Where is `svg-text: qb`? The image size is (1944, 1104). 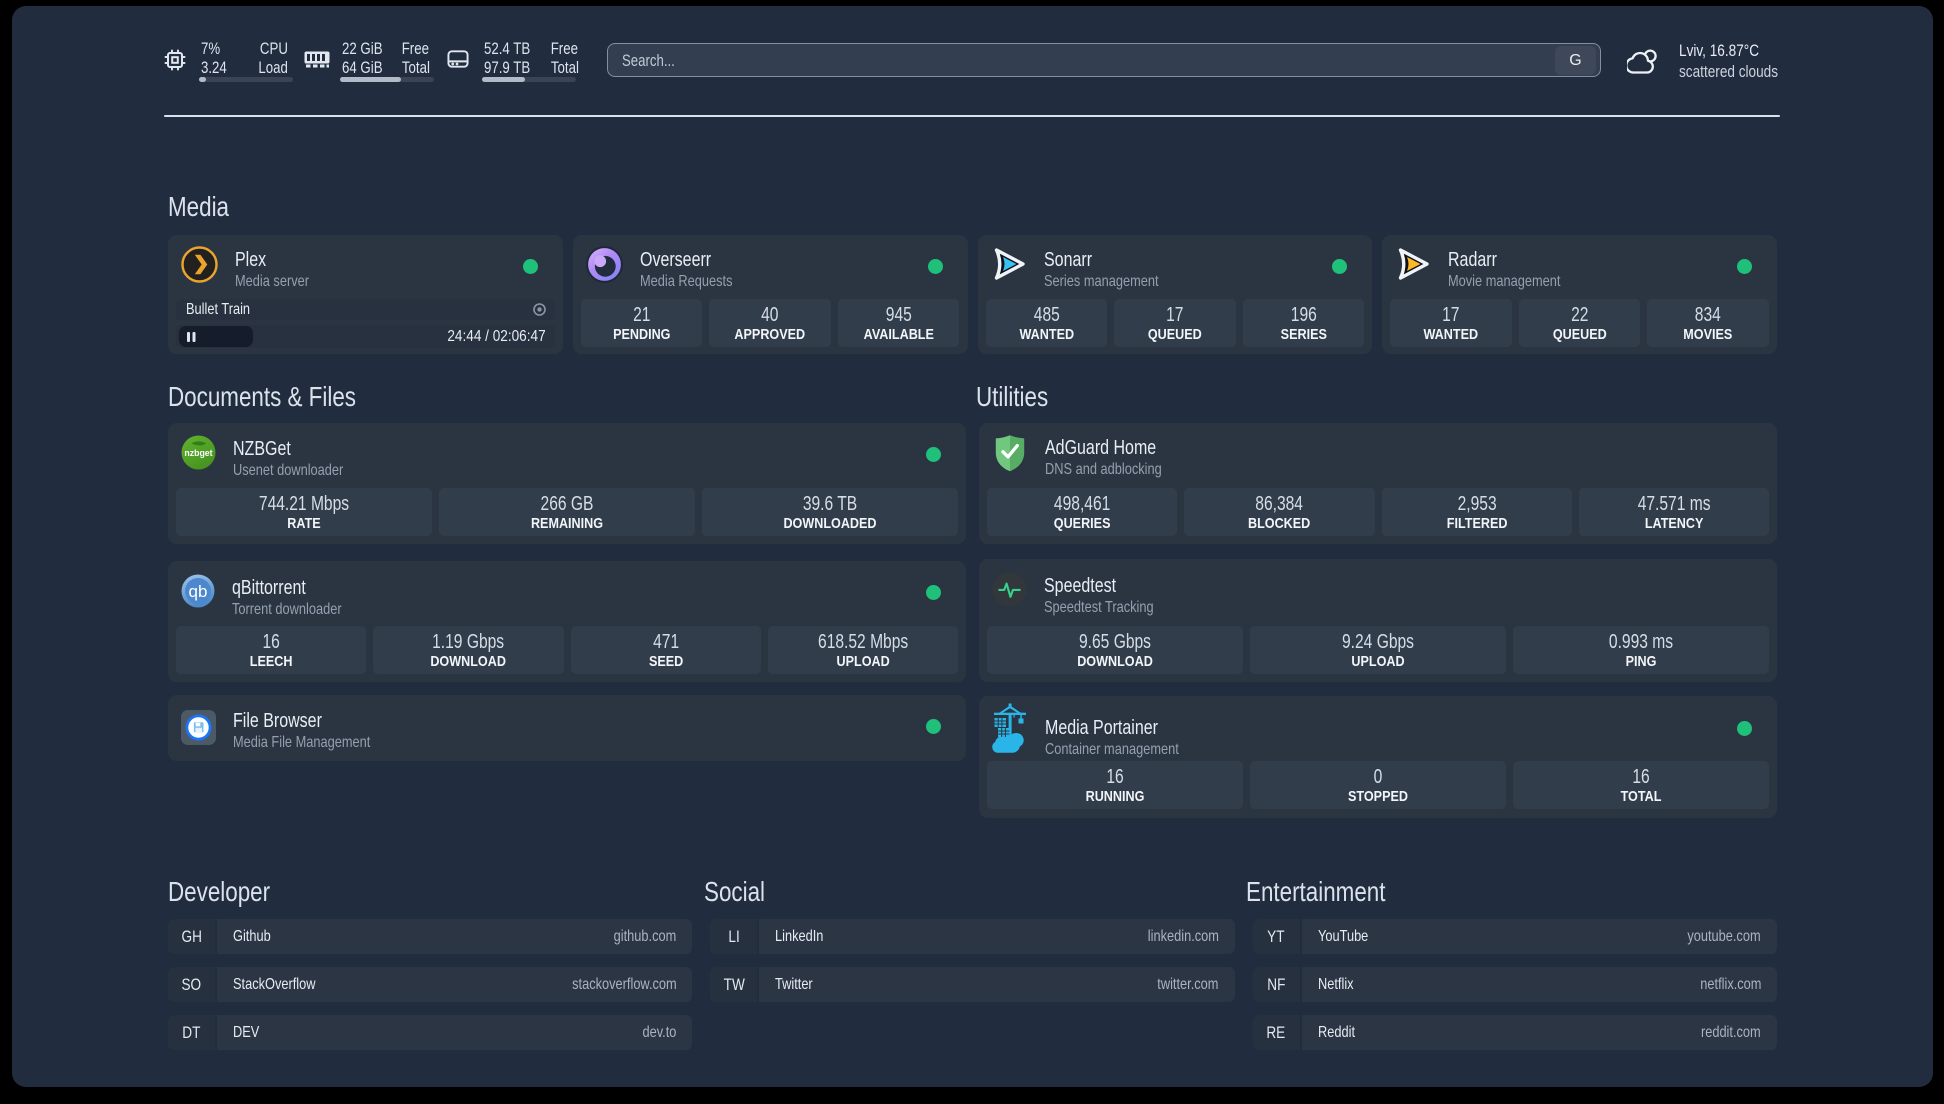 svg-text: qb is located at coordinates (198, 591).